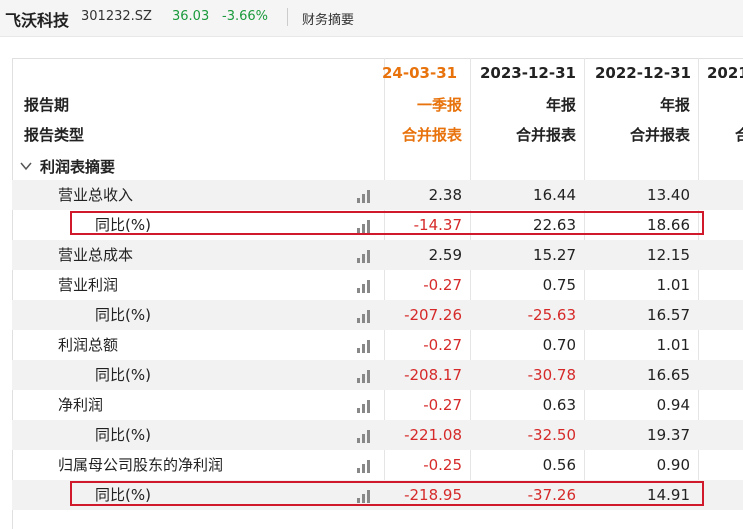 This screenshot has height=529, width=743. Describe the element at coordinates (377, 345) in the screenshot. I see `table-row: 利润总额 -0.27 0.70 1.01` at that location.